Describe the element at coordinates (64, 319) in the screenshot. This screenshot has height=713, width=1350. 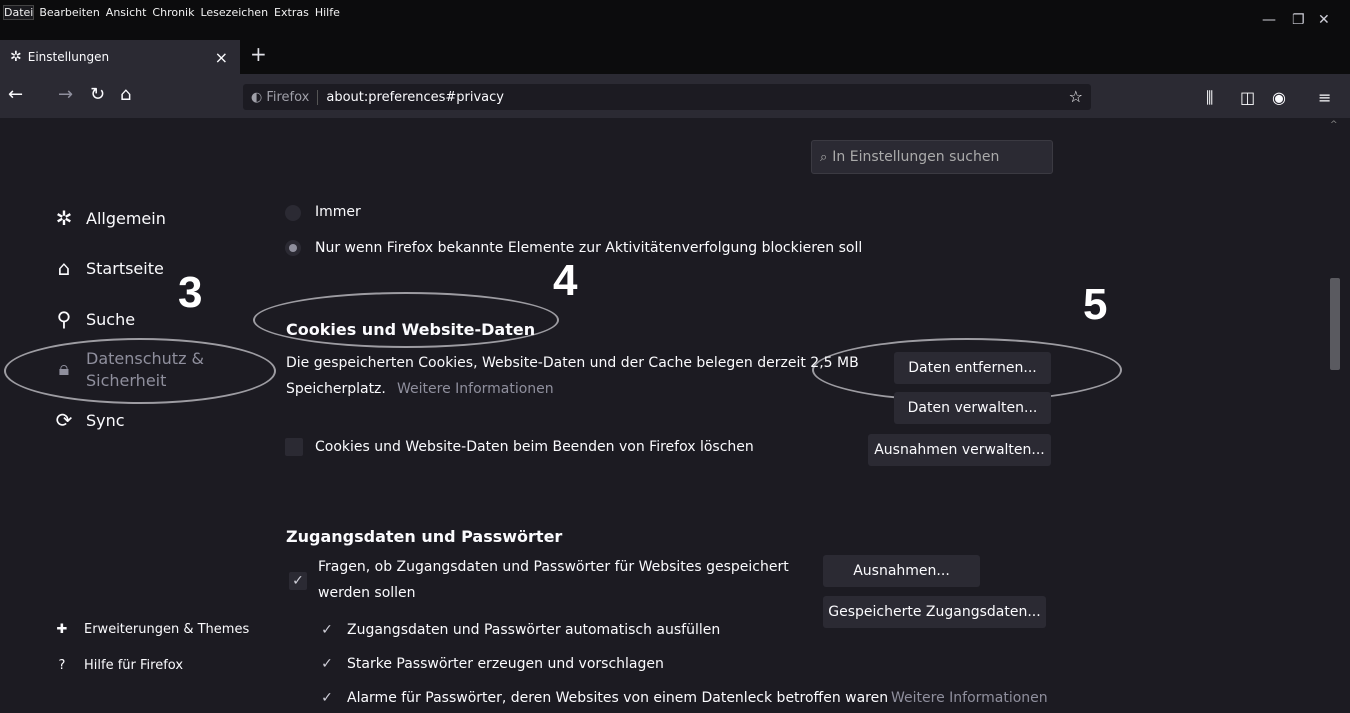
I see `search-icon: ⚲` at that location.